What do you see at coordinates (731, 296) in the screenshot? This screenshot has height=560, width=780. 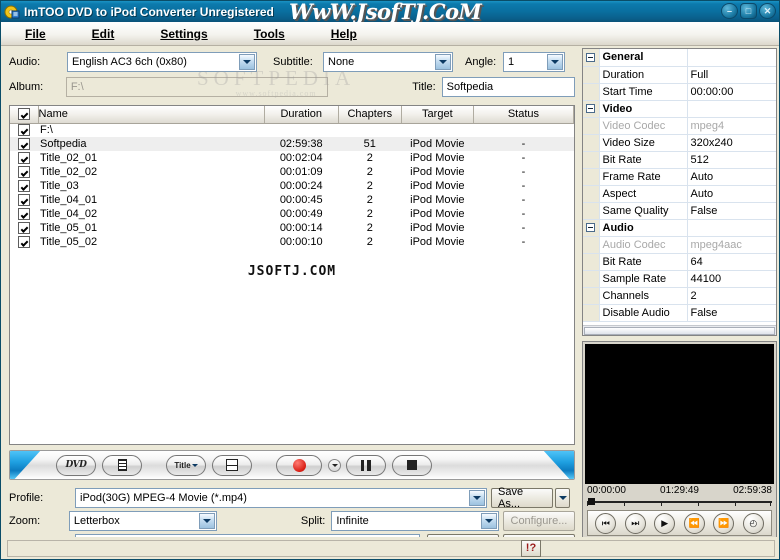 I see `property-value: 2` at bounding box center [731, 296].